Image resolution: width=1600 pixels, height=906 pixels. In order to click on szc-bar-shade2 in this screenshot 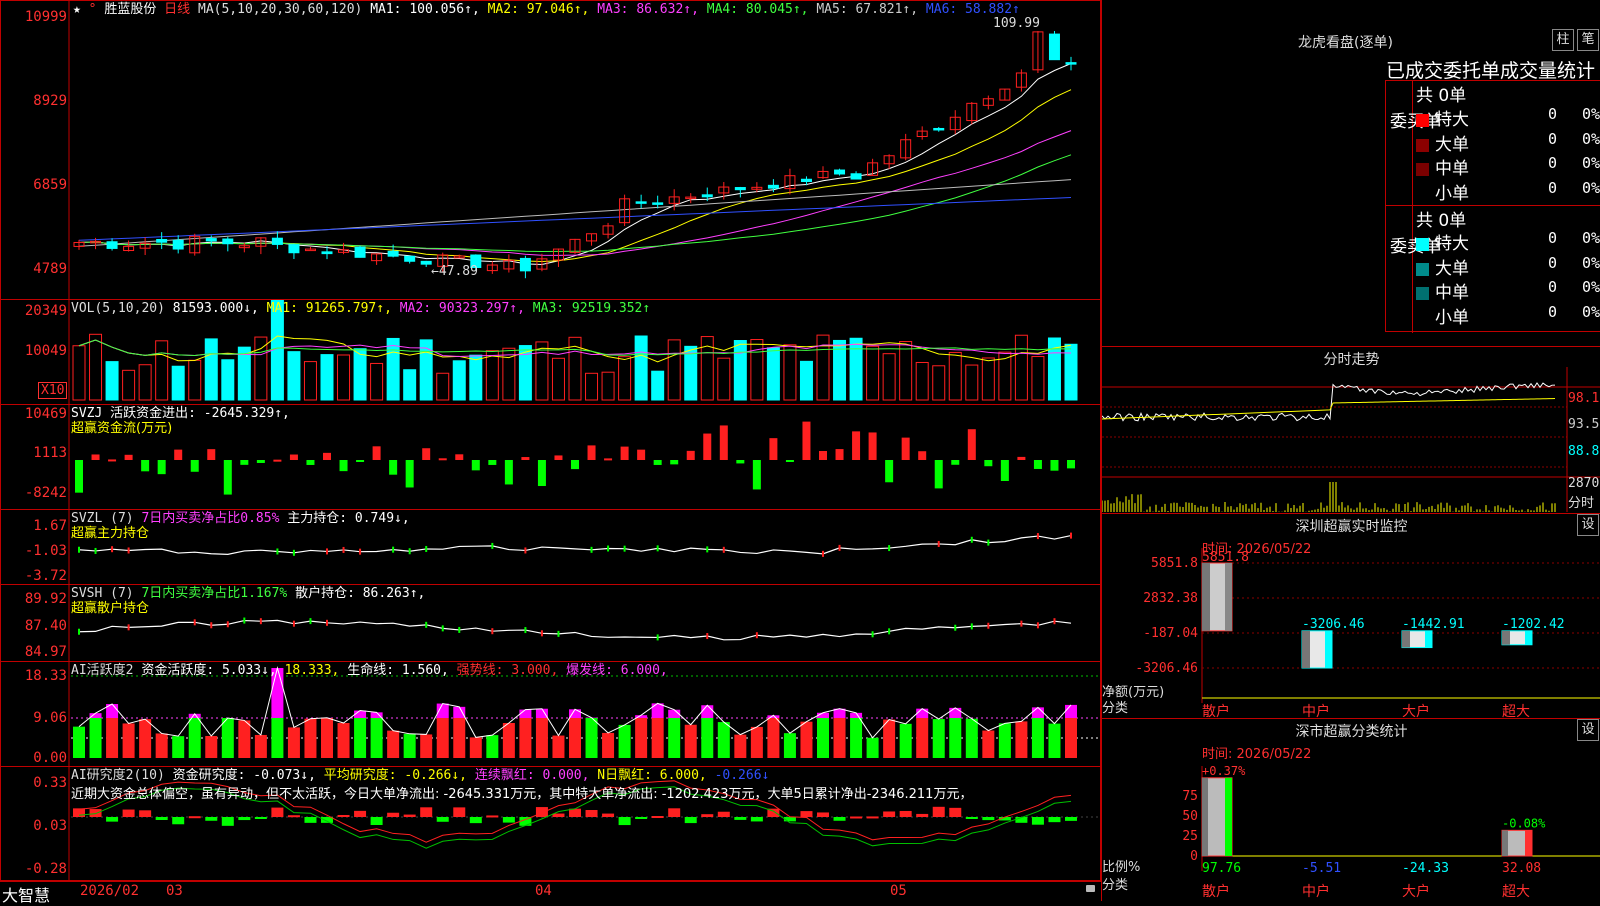, I will do `click(1505, 843)`.